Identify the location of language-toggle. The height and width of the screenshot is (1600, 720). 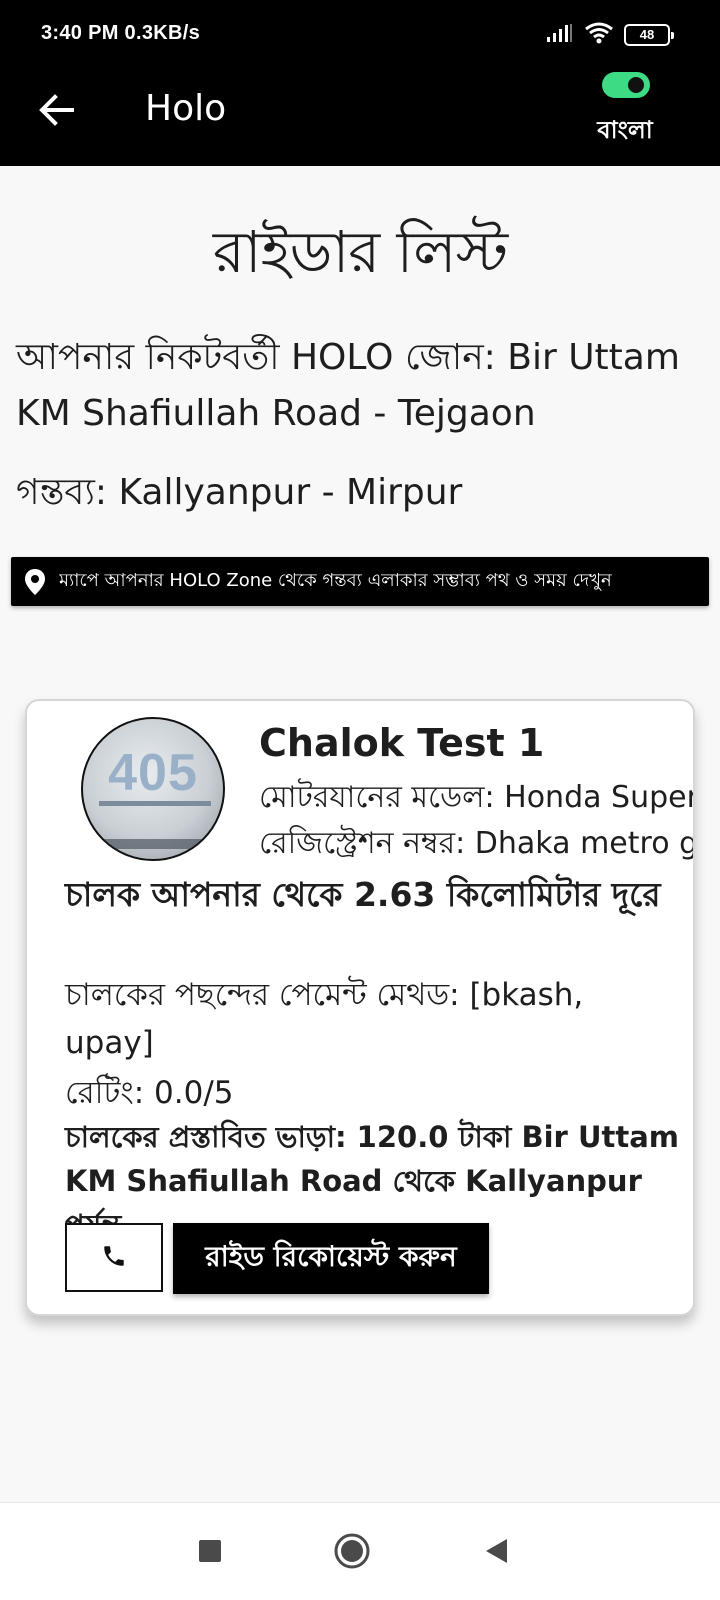
(626, 85).